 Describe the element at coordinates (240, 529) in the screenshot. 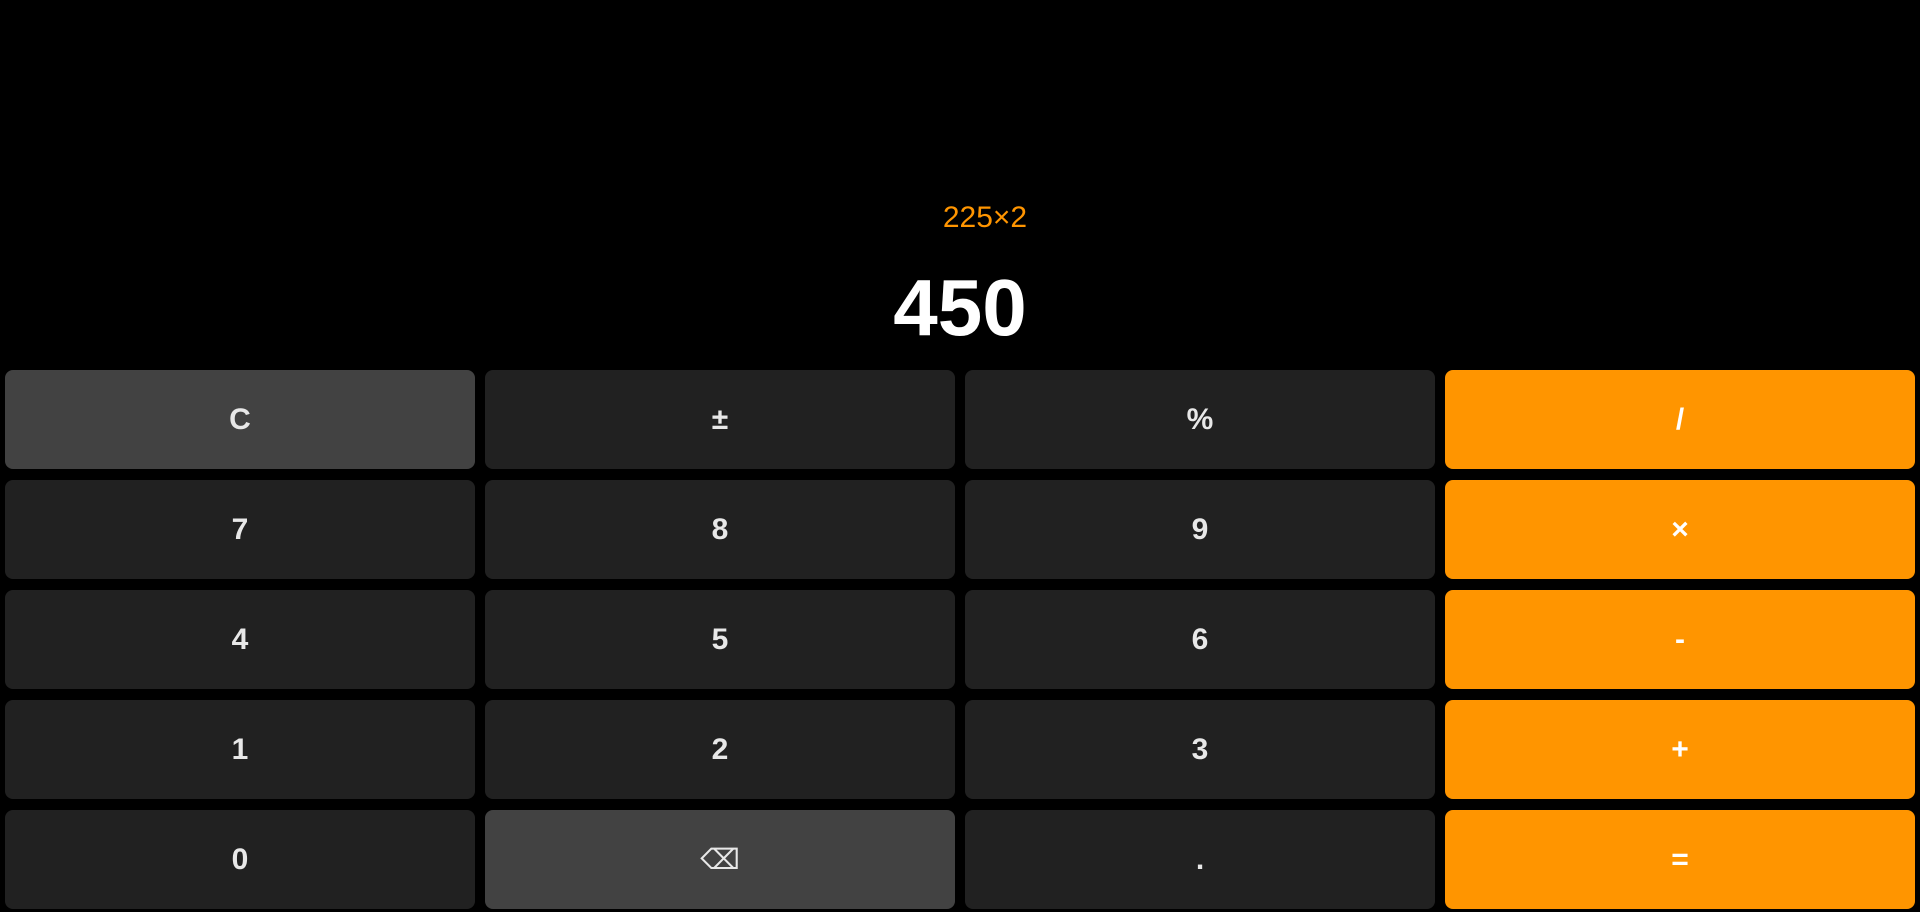

I see `digit-7-button: 7` at that location.